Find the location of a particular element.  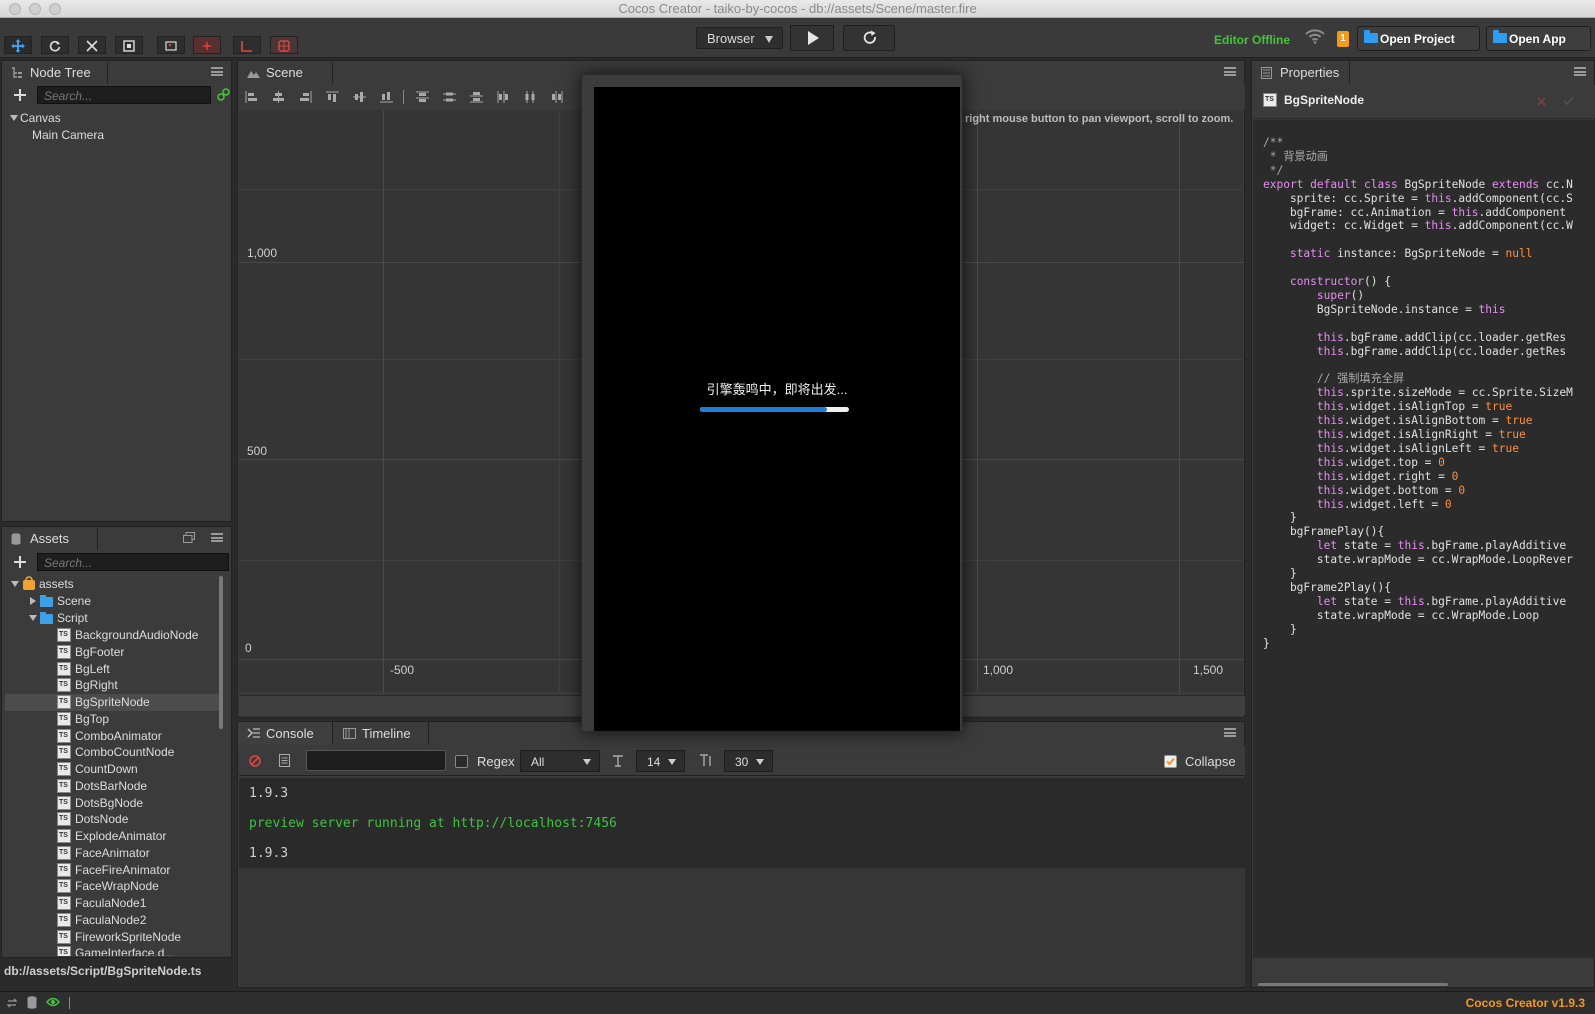

regex-checkbox is located at coordinates (461, 761).